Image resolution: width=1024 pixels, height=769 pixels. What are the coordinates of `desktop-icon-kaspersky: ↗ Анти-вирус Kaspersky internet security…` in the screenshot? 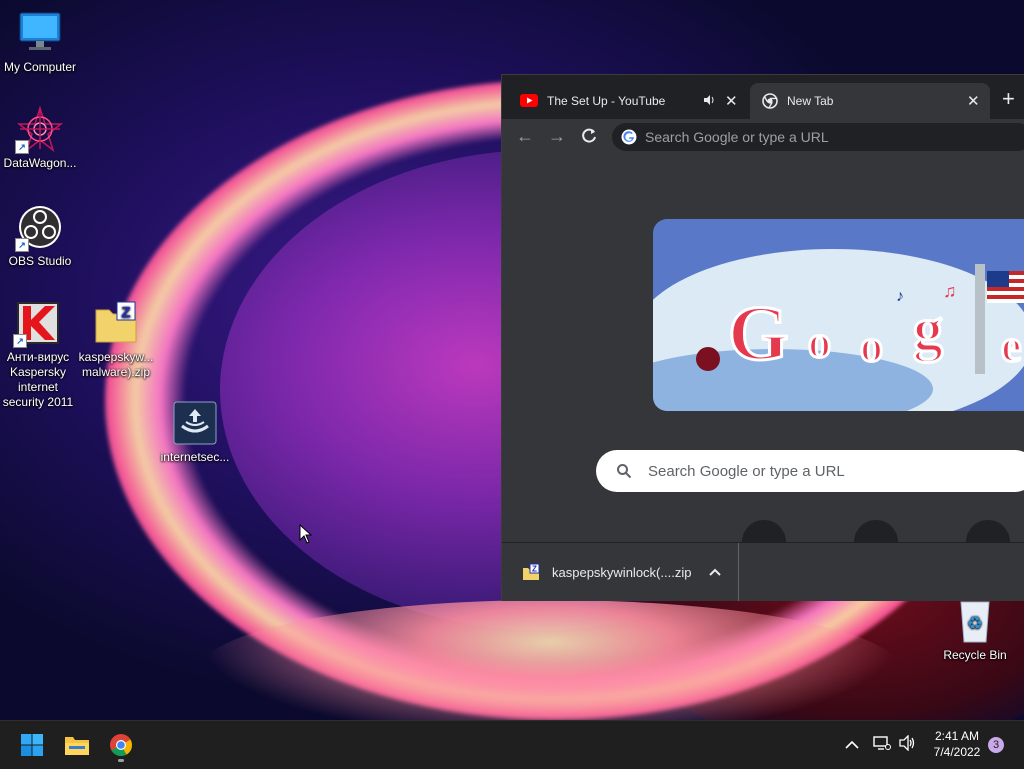 It's located at (39, 355).